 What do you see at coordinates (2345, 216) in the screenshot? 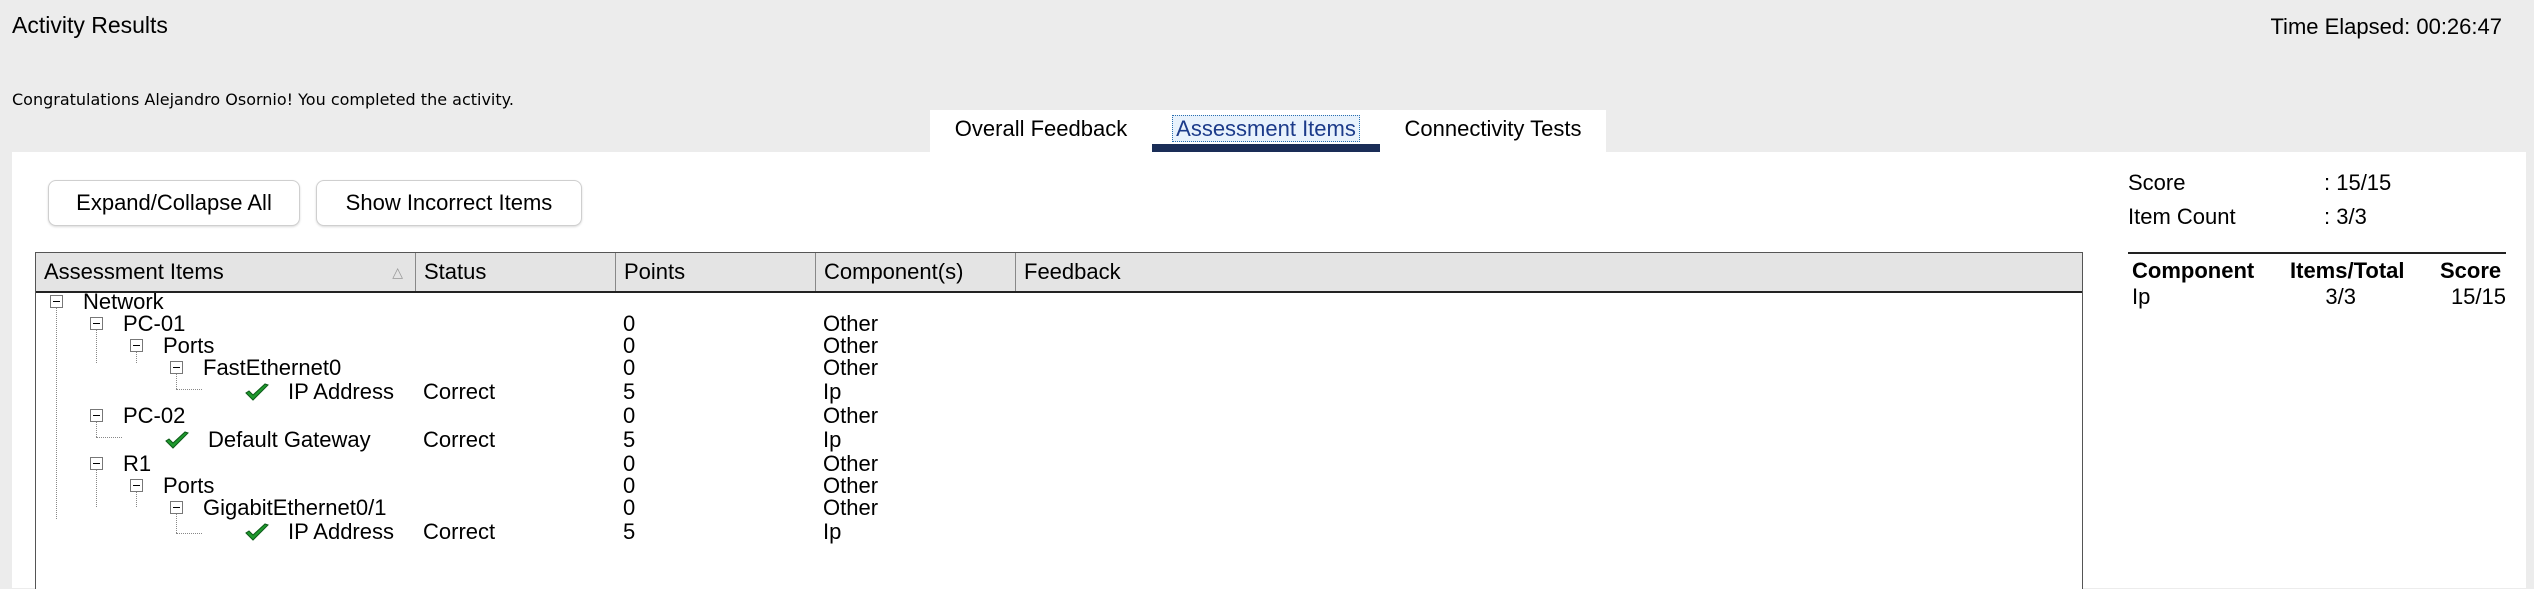
I see `item-count-value: : 3/3` at bounding box center [2345, 216].